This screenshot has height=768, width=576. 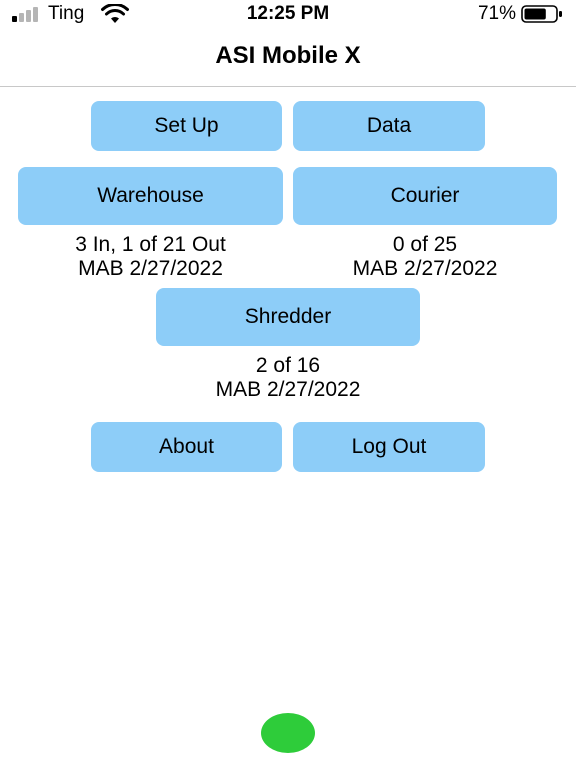 I want to click on warehouse-button: Warehouse, so click(x=150, y=196).